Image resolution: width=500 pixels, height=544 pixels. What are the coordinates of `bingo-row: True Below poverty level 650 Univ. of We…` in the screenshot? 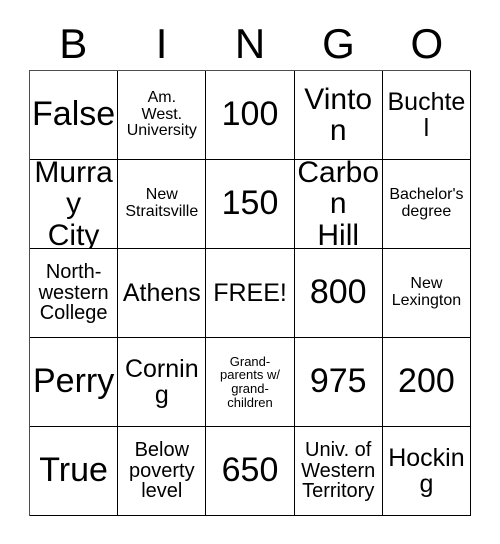 It's located at (251, 471).